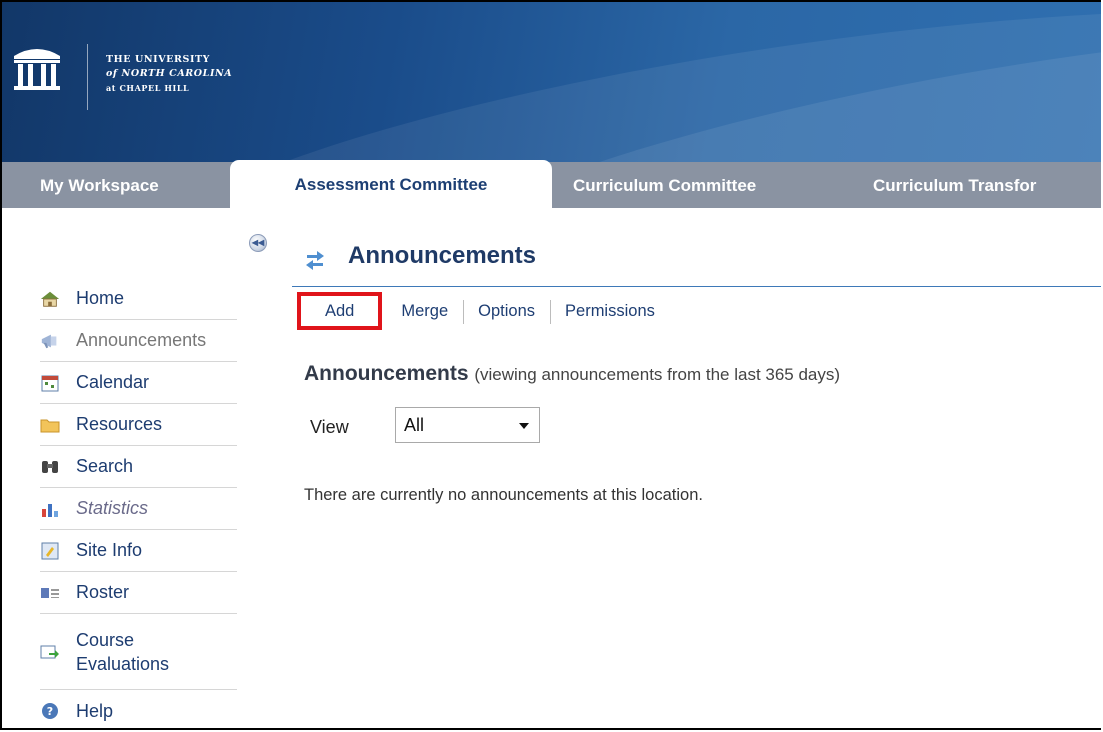  What do you see at coordinates (442, 255) in the screenshot?
I see `page-title: Announcements` at bounding box center [442, 255].